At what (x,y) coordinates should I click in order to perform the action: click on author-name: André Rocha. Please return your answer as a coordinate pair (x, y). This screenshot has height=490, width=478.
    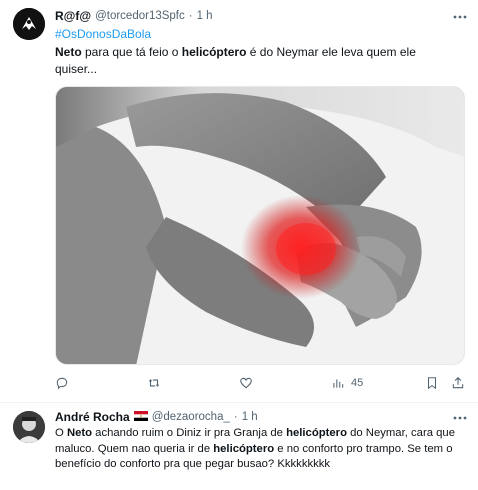
    Looking at the image, I should click on (92, 417).